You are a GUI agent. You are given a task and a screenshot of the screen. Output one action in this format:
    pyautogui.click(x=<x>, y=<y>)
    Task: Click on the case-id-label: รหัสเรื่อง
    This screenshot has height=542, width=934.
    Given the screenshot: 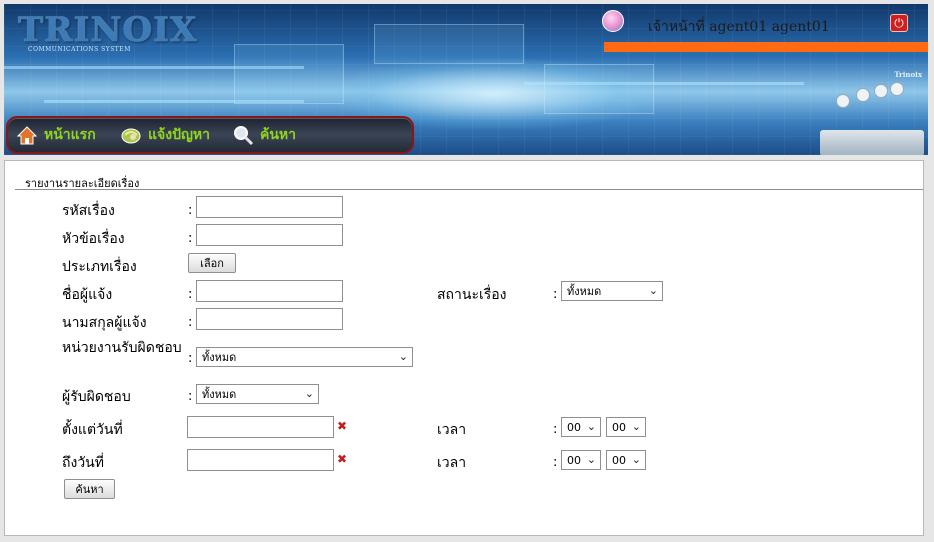 What is the action you would take?
    pyautogui.click(x=88, y=211)
    